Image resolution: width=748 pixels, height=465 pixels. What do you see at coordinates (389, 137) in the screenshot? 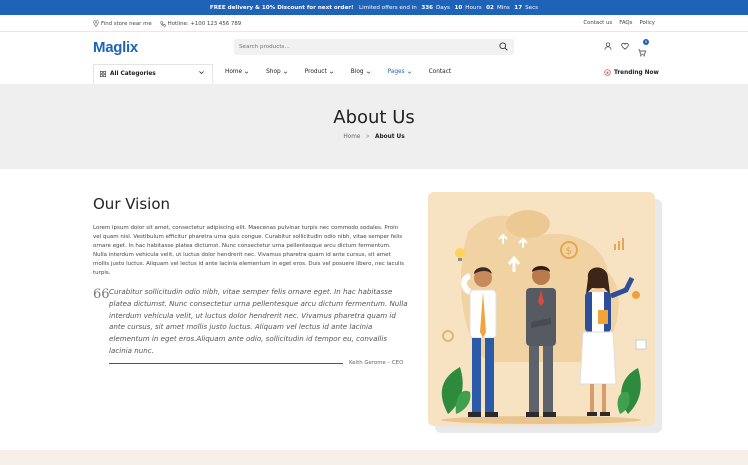
I see `breadcrumb-current: About Us` at bounding box center [389, 137].